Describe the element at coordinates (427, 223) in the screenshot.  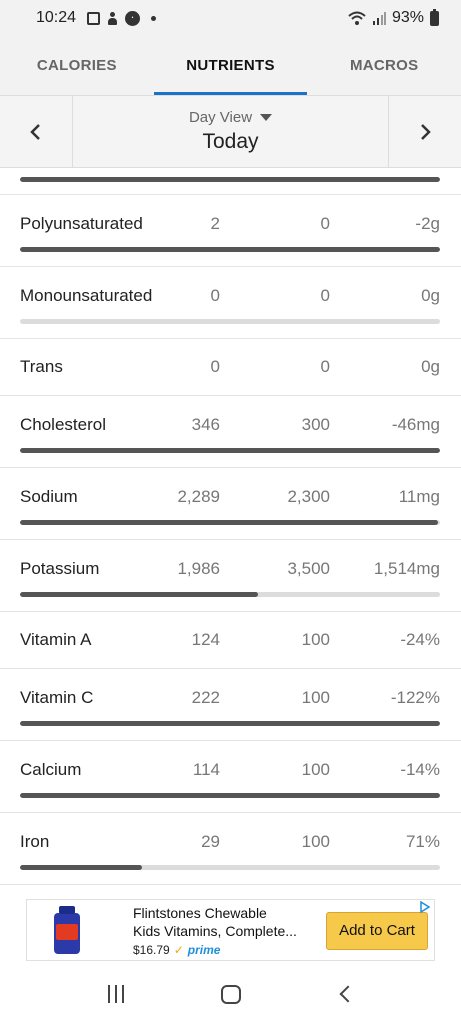
I see `nutrient-left: -2g` at that location.